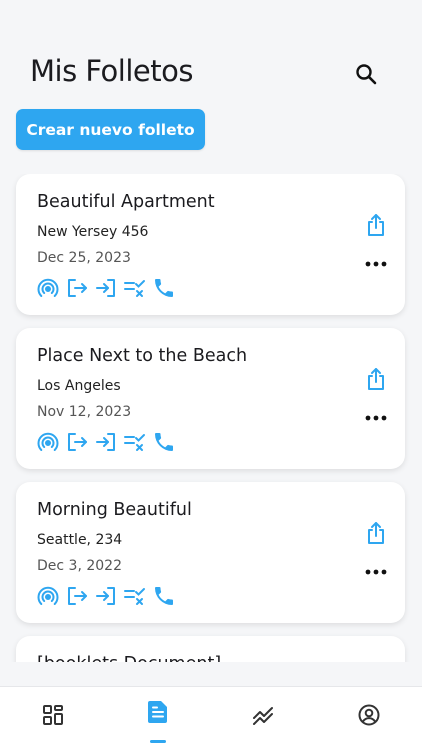 The image size is (422, 750). What do you see at coordinates (79, 386) in the screenshot?
I see `card-address: Los Angeles` at bounding box center [79, 386].